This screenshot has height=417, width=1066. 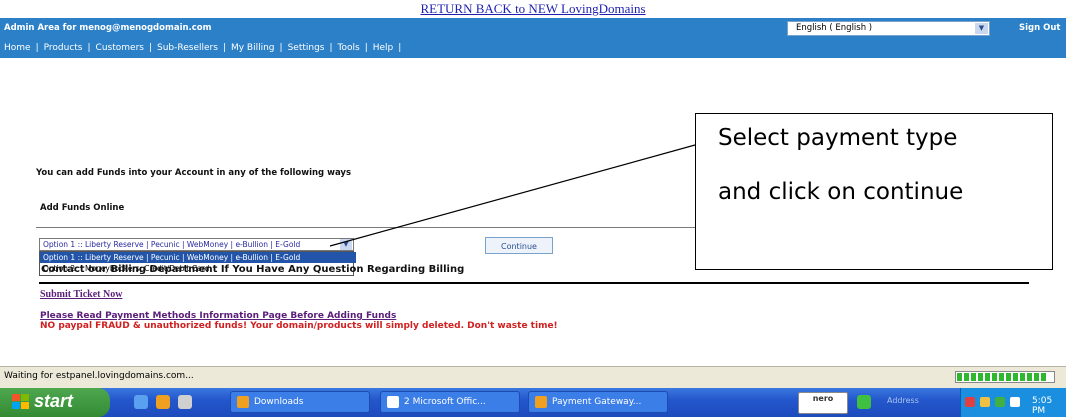 What do you see at coordinates (108, 28) in the screenshot?
I see `admin-area-label: Admin Area for menog@menogdomain.com` at bounding box center [108, 28].